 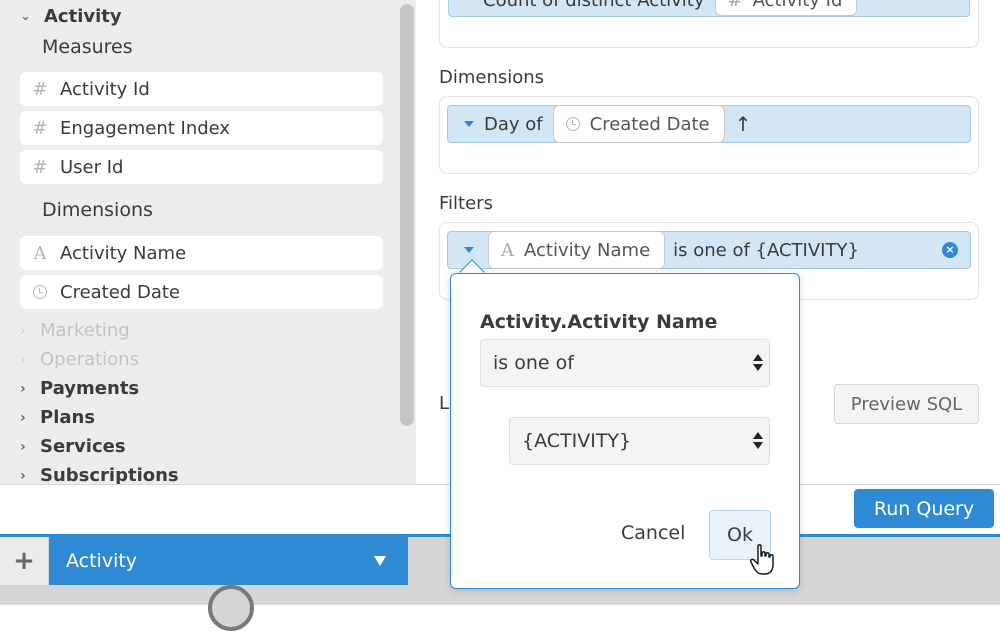 What do you see at coordinates (649, 124) in the screenshot?
I see `chip-label: Created Date` at bounding box center [649, 124].